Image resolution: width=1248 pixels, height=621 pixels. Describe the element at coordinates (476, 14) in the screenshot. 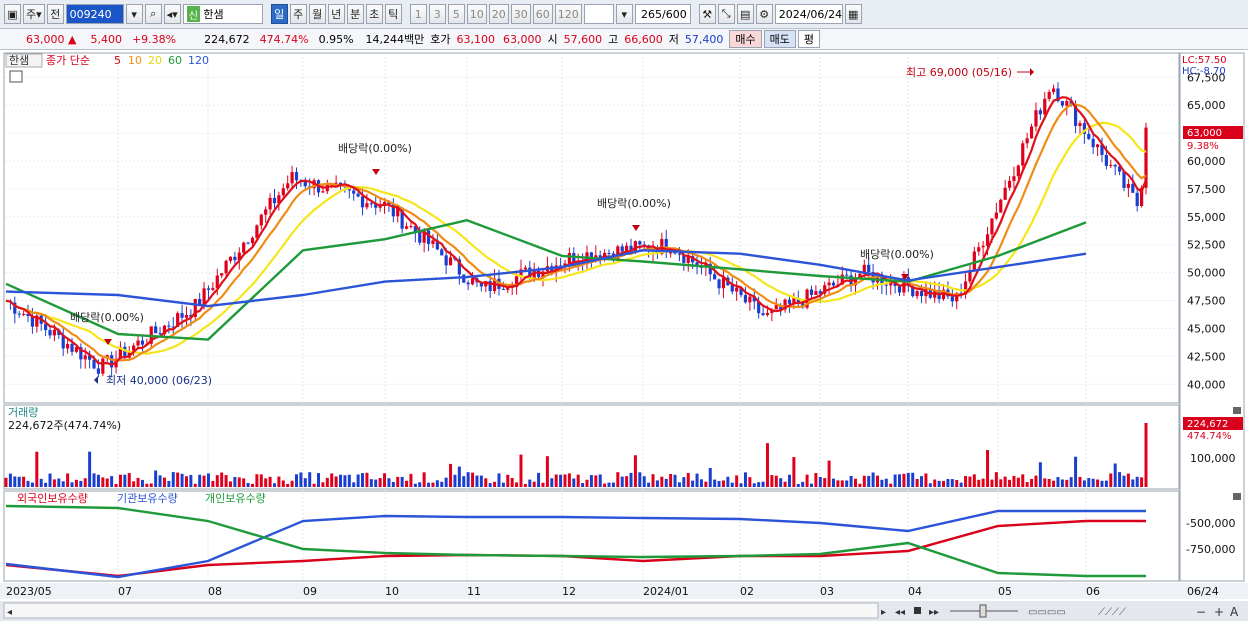

I see `interval-10: 10` at that location.